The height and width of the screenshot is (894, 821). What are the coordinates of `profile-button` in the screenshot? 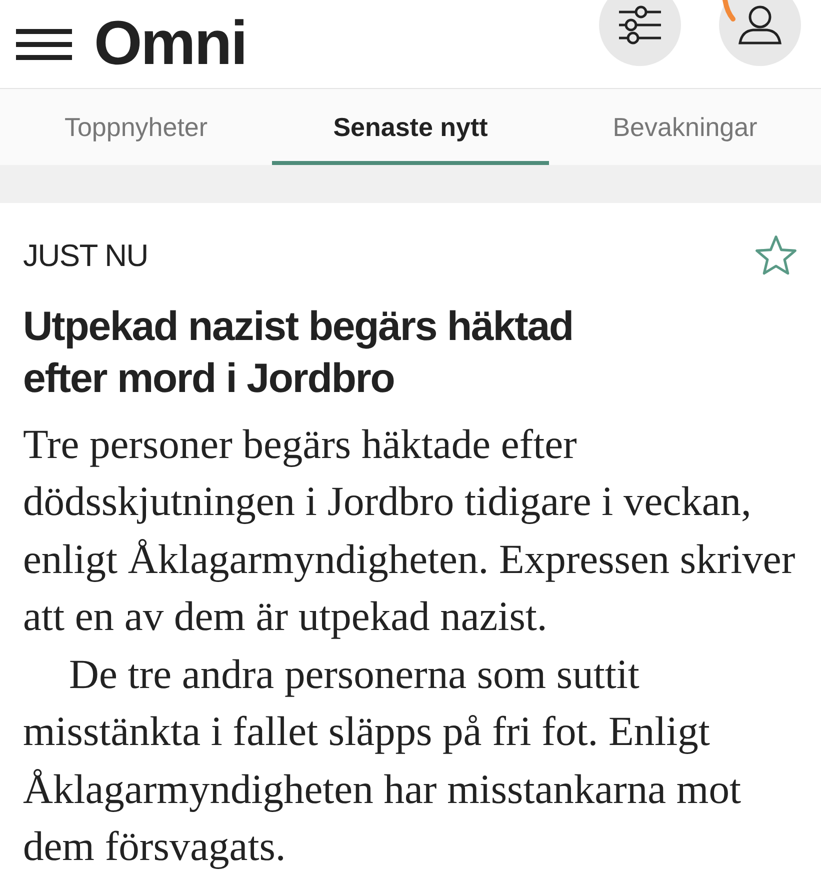 It's located at (760, 33).